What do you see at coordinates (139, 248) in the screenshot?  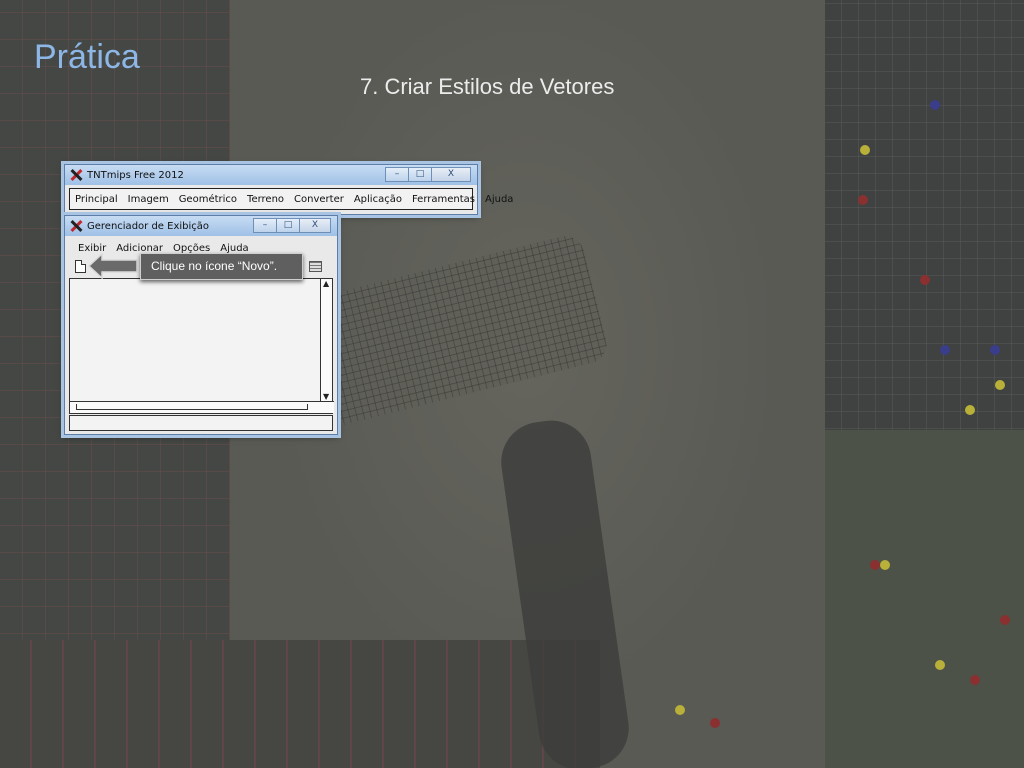 I see `menu-adicionar: Adicionar` at bounding box center [139, 248].